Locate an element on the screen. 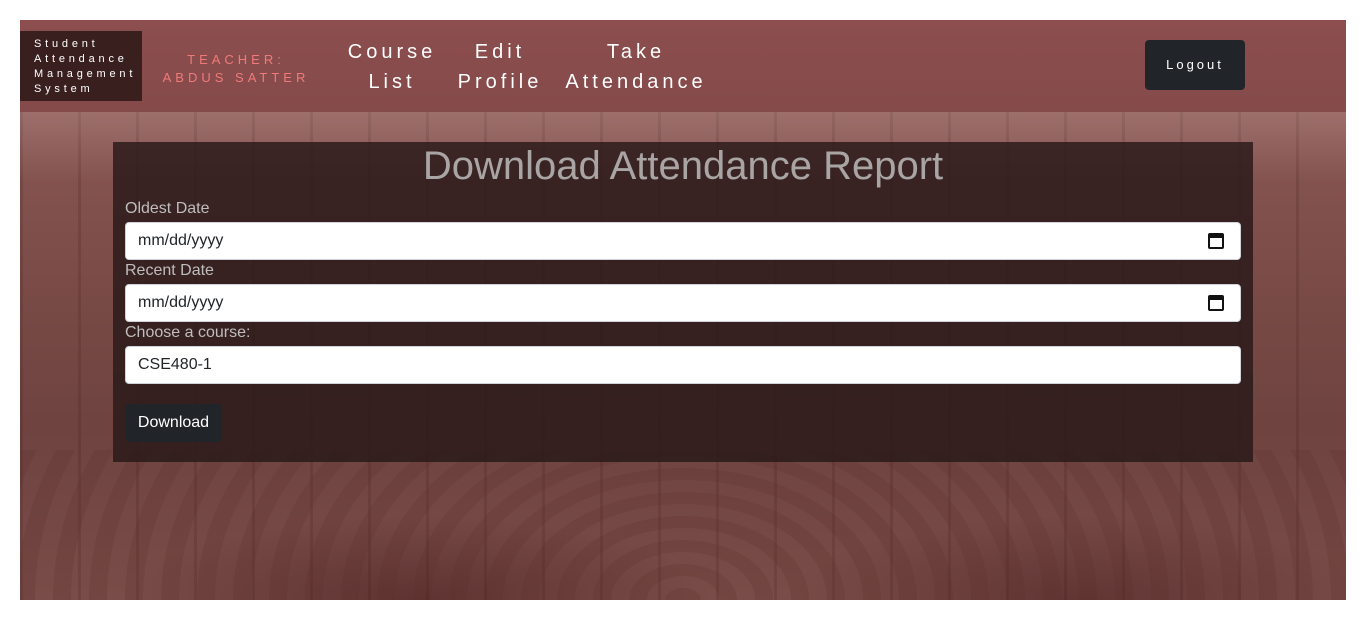  nav-take-attendance-line: Attendance is located at coordinates (636, 82).